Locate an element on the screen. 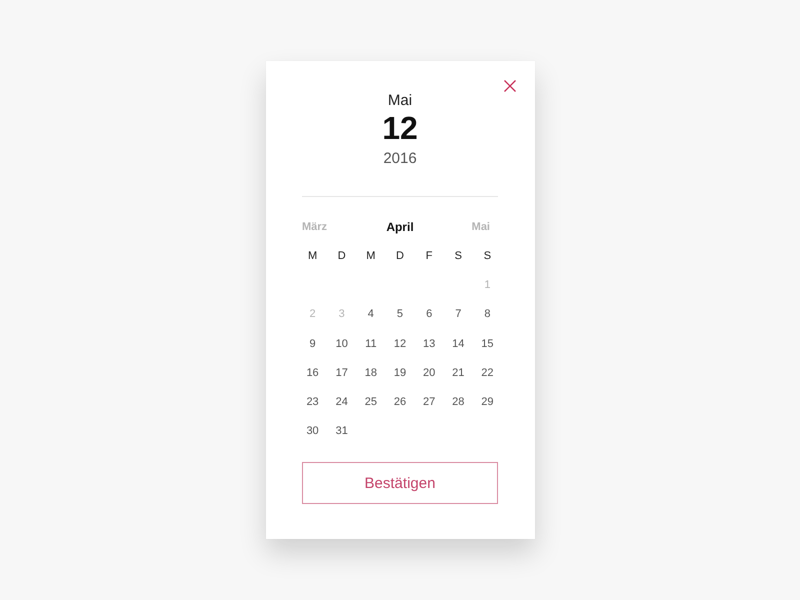  day-number: 9 is located at coordinates (313, 344).